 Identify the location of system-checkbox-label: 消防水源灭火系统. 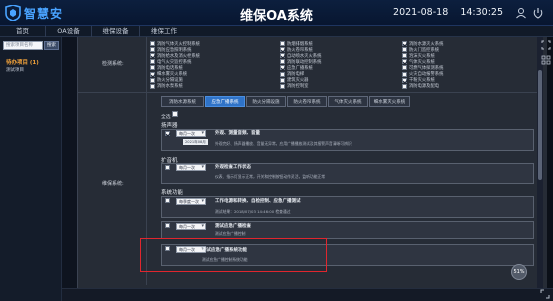
(426, 44).